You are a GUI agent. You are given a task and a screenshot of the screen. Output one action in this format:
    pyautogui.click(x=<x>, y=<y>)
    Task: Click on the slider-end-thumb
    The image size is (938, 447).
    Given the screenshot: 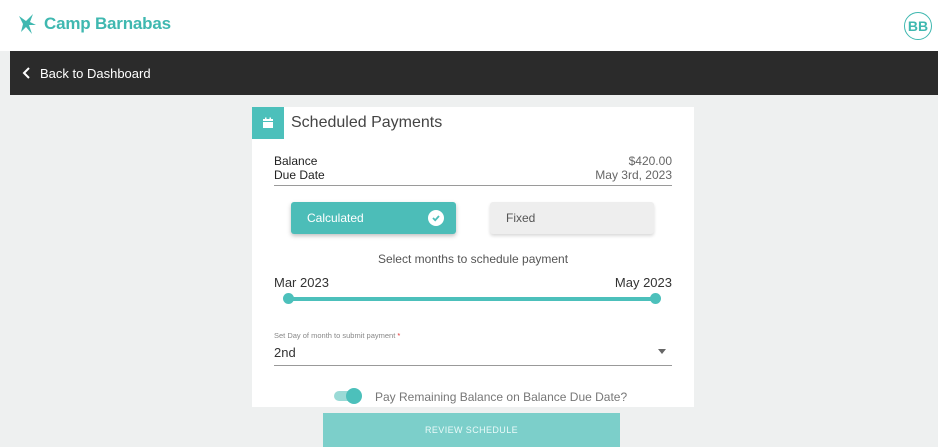 What is the action you would take?
    pyautogui.click(x=655, y=298)
    